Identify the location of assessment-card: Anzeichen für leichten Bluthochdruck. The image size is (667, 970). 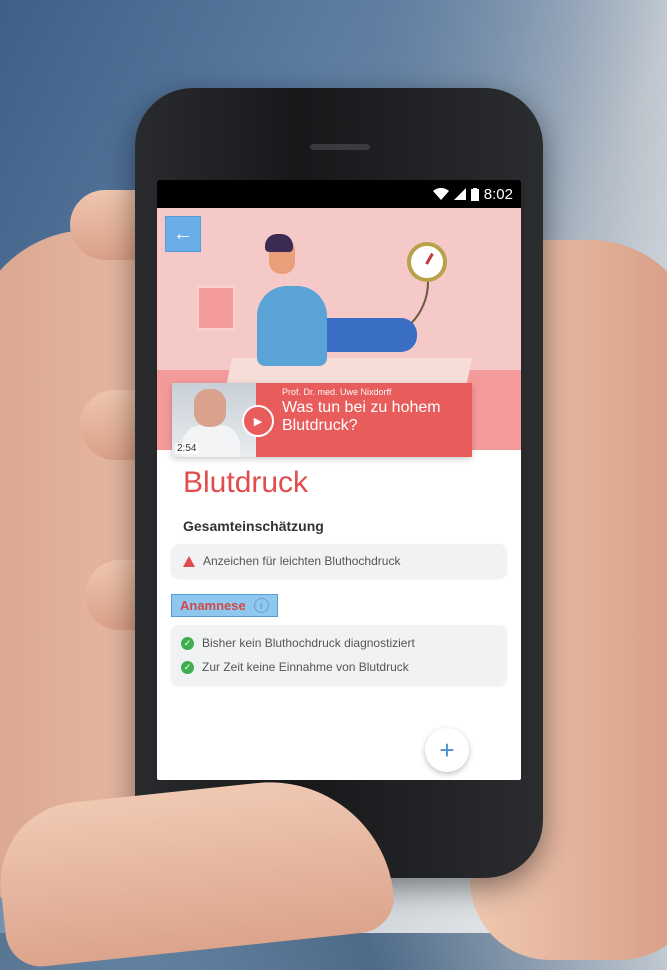
(339, 561).